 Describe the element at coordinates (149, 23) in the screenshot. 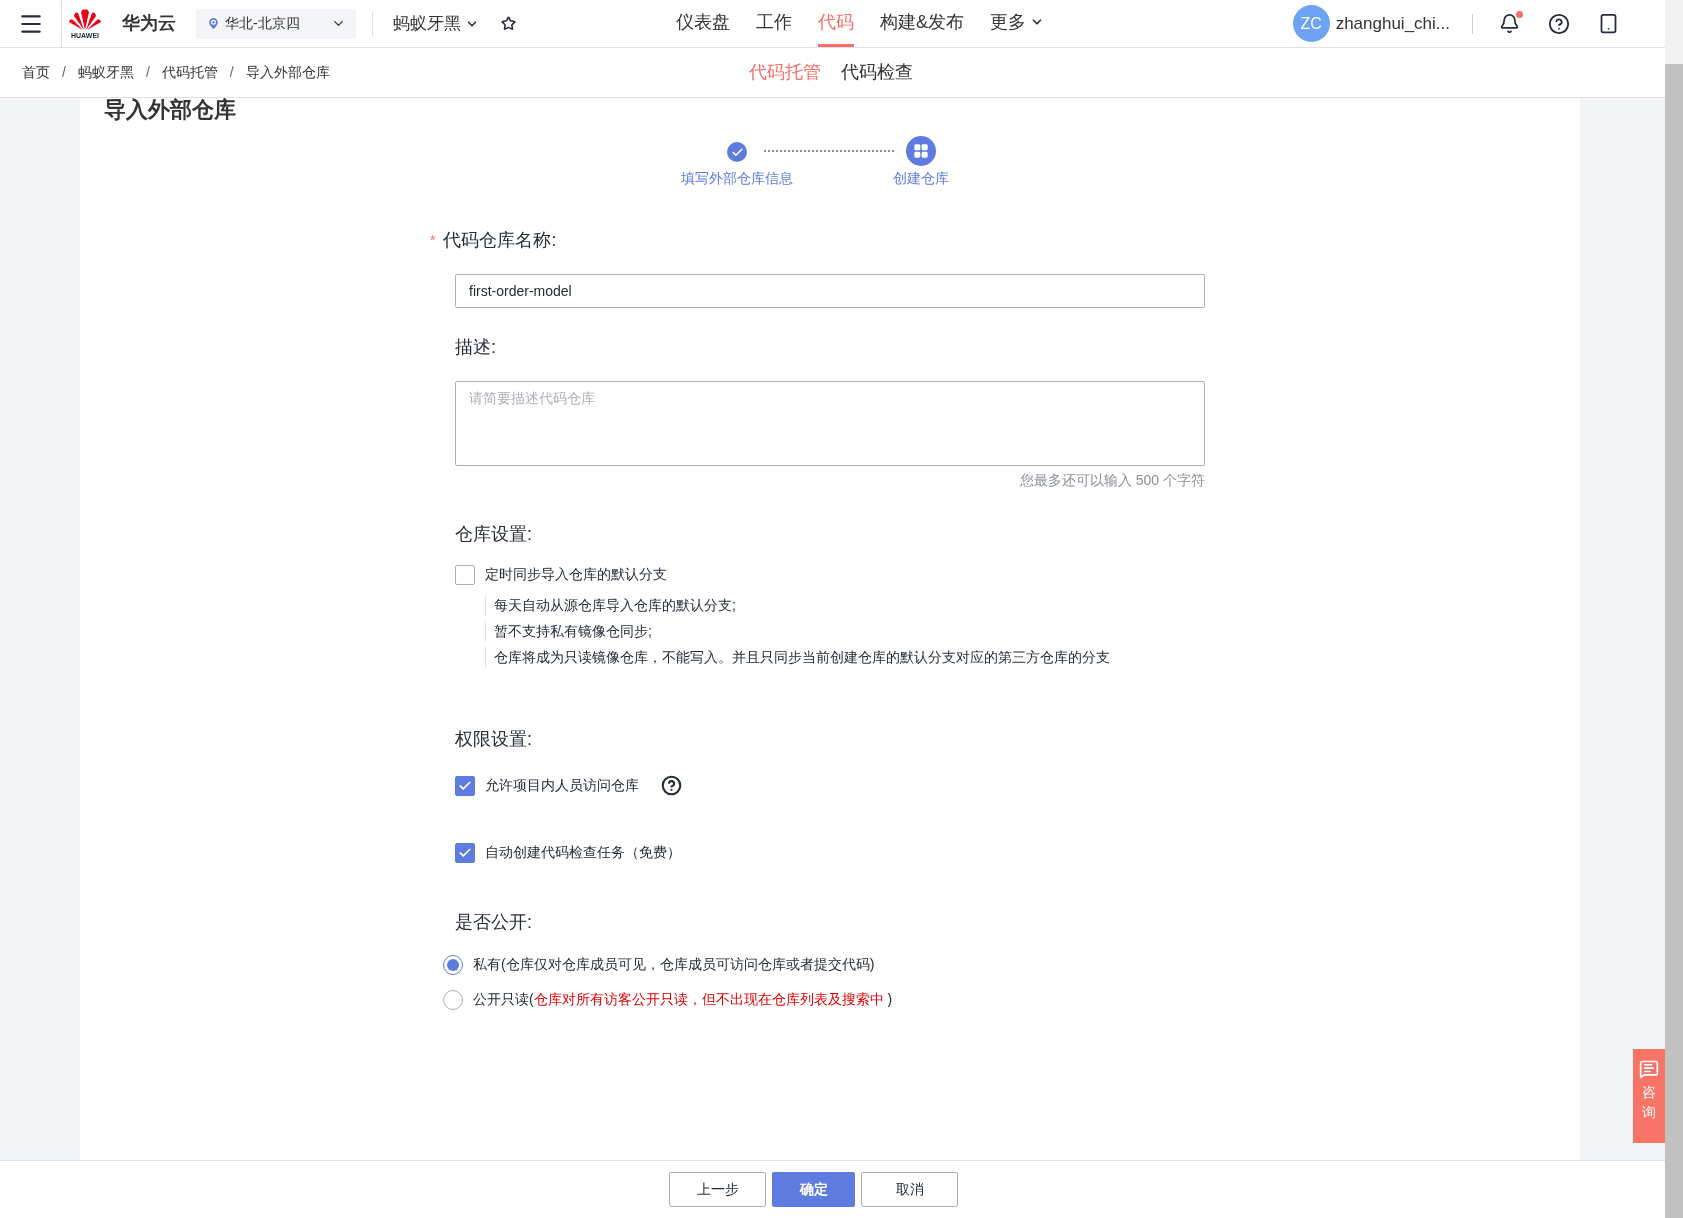

I see `brand-name: 华为云` at that location.